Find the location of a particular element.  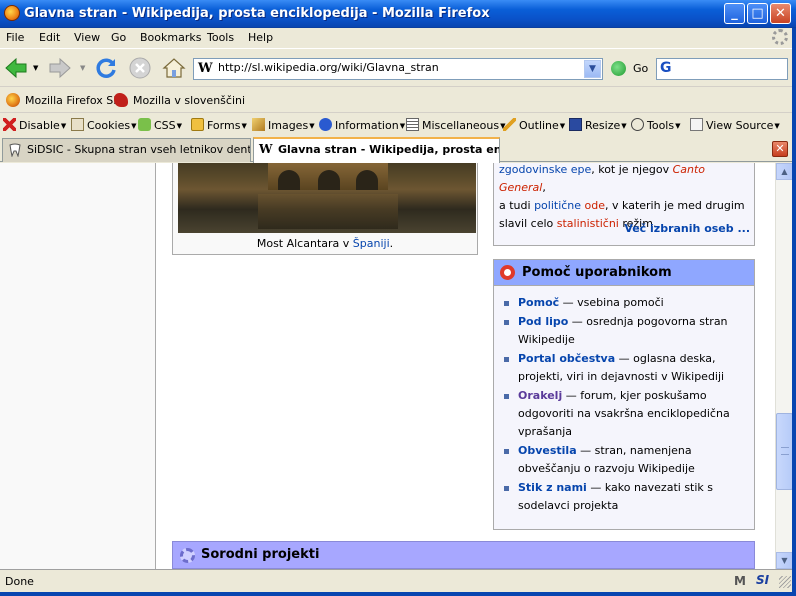

close-window-button: ✕ is located at coordinates (780, 13).